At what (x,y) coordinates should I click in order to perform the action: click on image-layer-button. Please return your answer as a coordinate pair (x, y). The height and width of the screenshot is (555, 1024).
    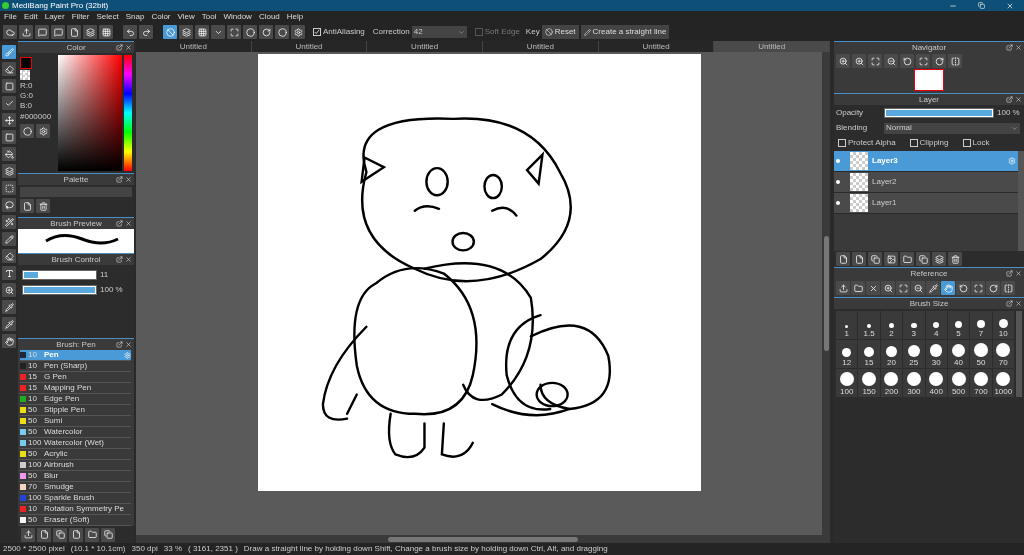
    Looking at the image, I should click on (891, 259).